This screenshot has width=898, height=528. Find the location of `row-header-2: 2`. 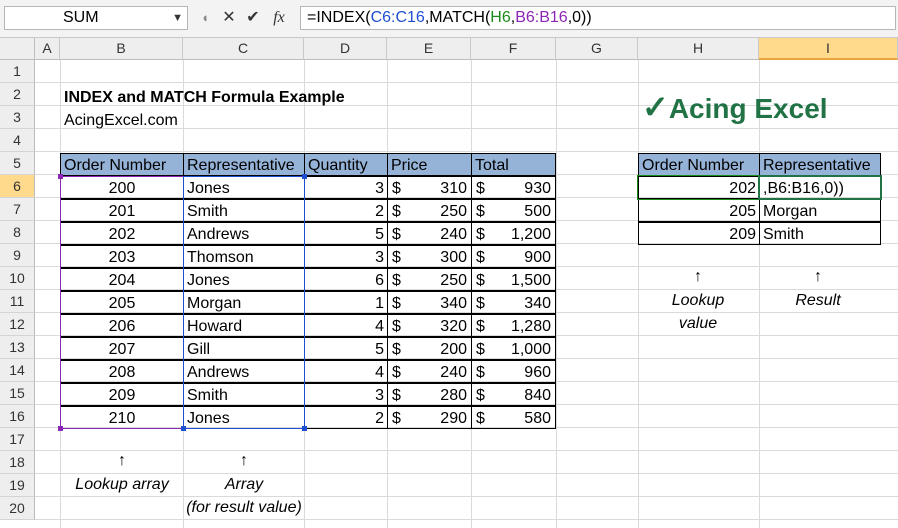

row-header-2: 2 is located at coordinates (17, 94).